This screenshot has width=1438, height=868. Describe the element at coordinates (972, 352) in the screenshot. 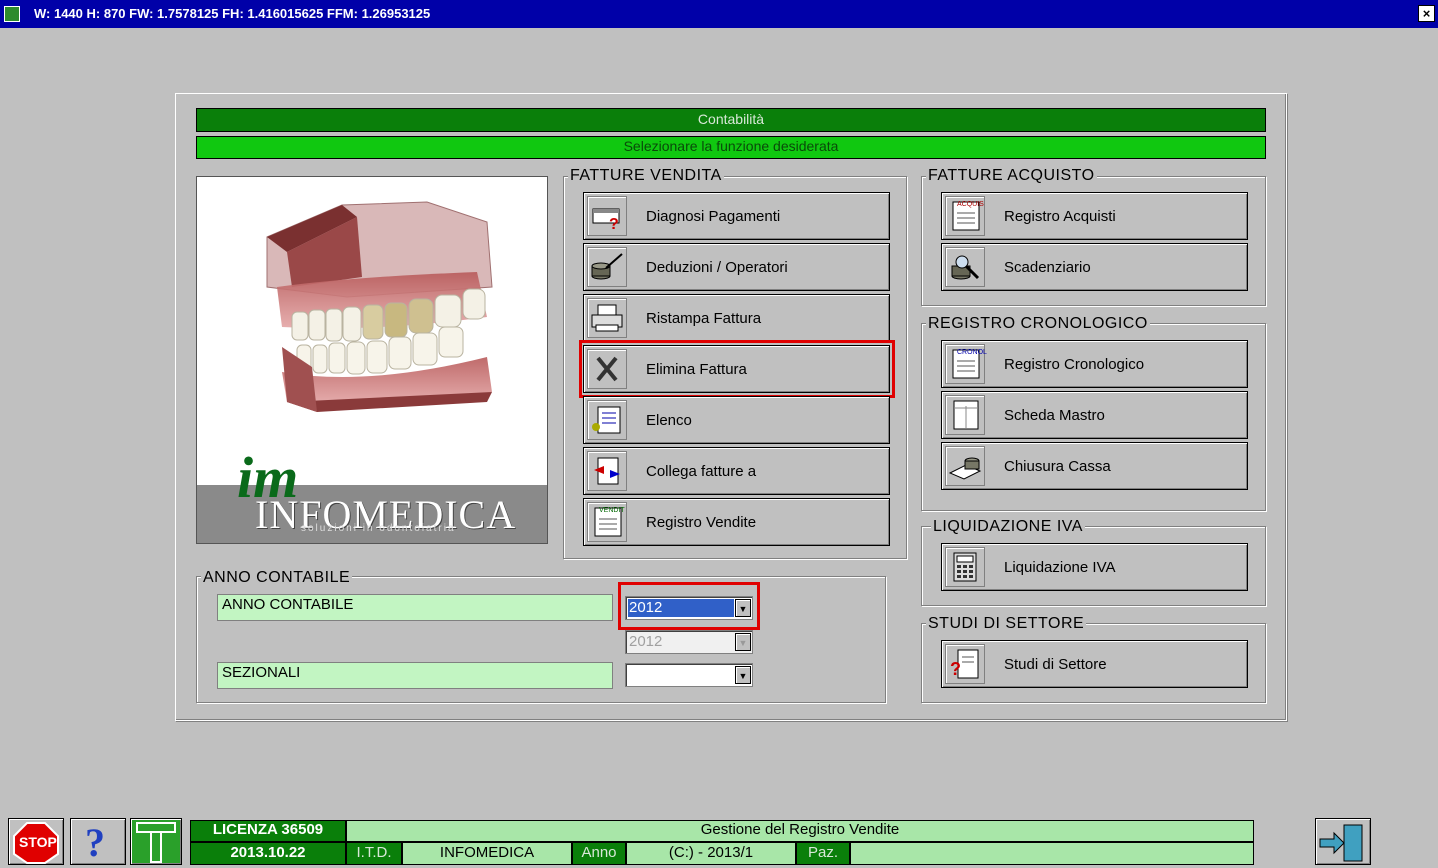

I see `icon-badge: CRONOL` at that location.